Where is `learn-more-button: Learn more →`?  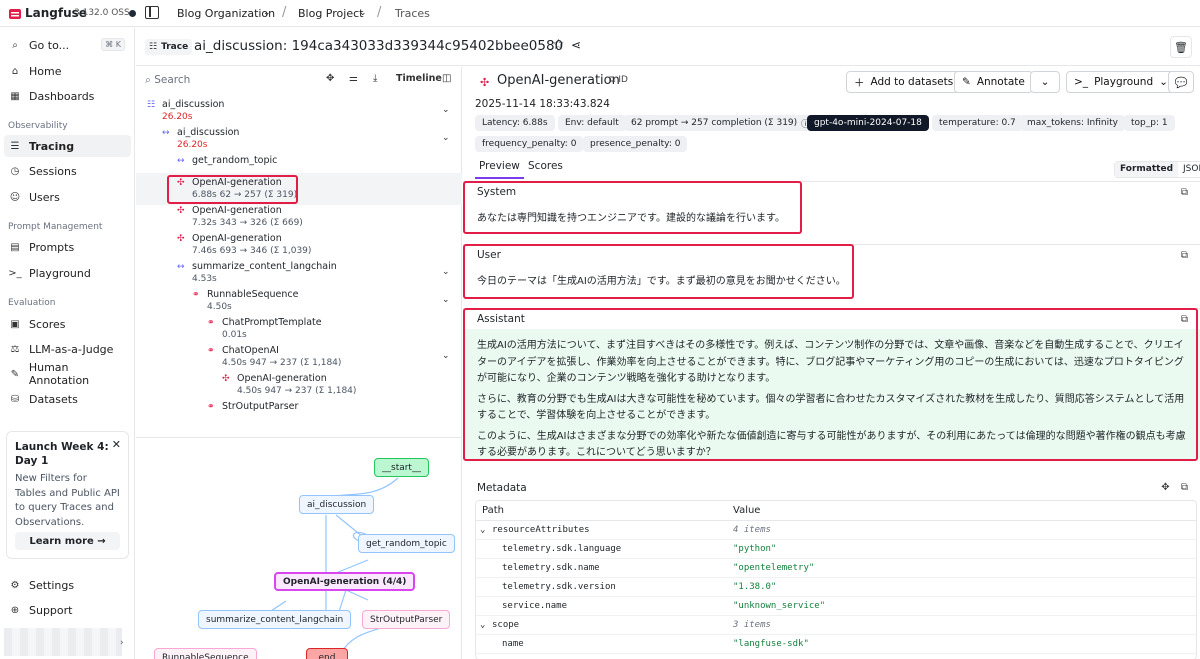
learn-more-button: Learn more → is located at coordinates (67, 541).